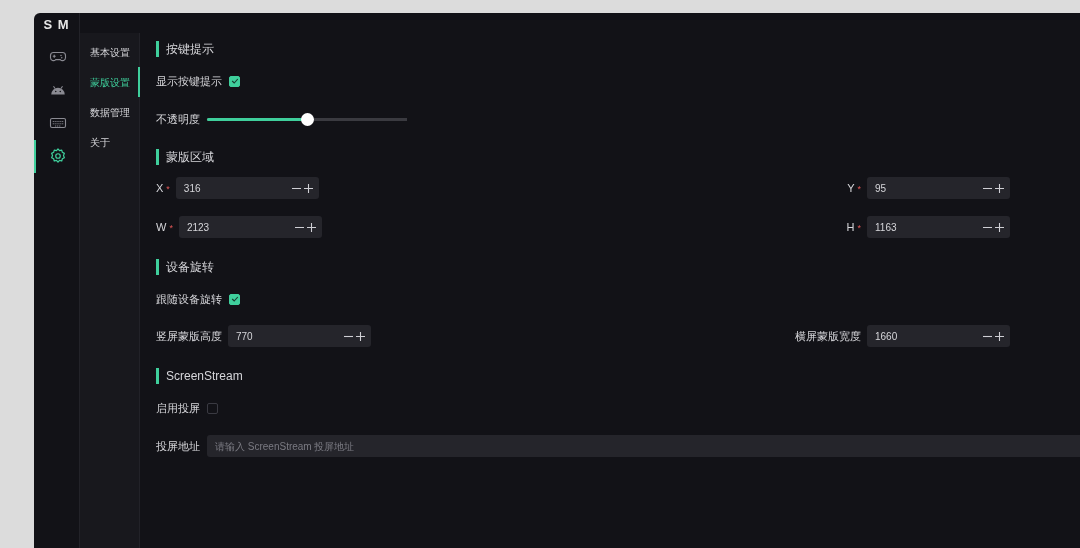  What do you see at coordinates (250, 227) in the screenshot?
I see `number-field: 2123` at bounding box center [250, 227].